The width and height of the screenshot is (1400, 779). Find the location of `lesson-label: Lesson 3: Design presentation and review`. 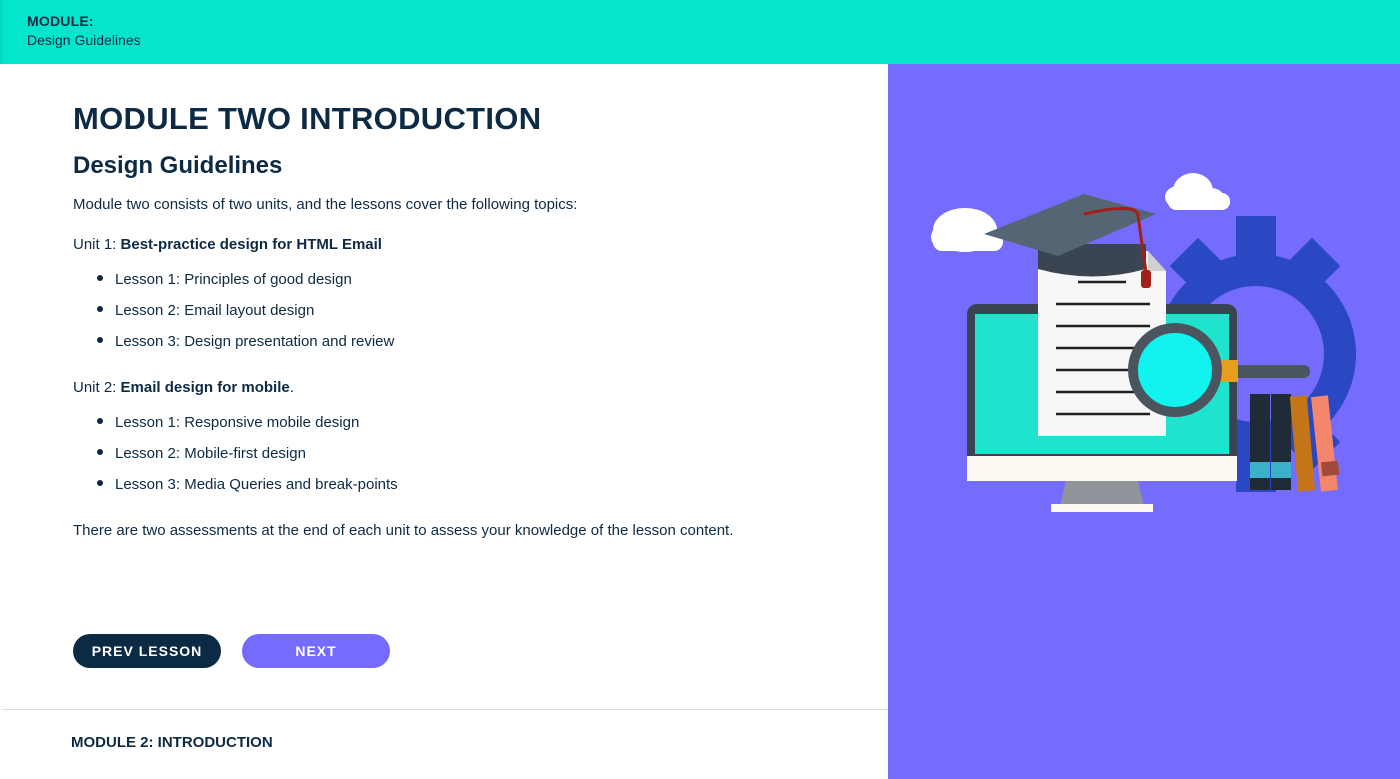

lesson-label: Lesson 3: Design presentation and review is located at coordinates (255, 341).